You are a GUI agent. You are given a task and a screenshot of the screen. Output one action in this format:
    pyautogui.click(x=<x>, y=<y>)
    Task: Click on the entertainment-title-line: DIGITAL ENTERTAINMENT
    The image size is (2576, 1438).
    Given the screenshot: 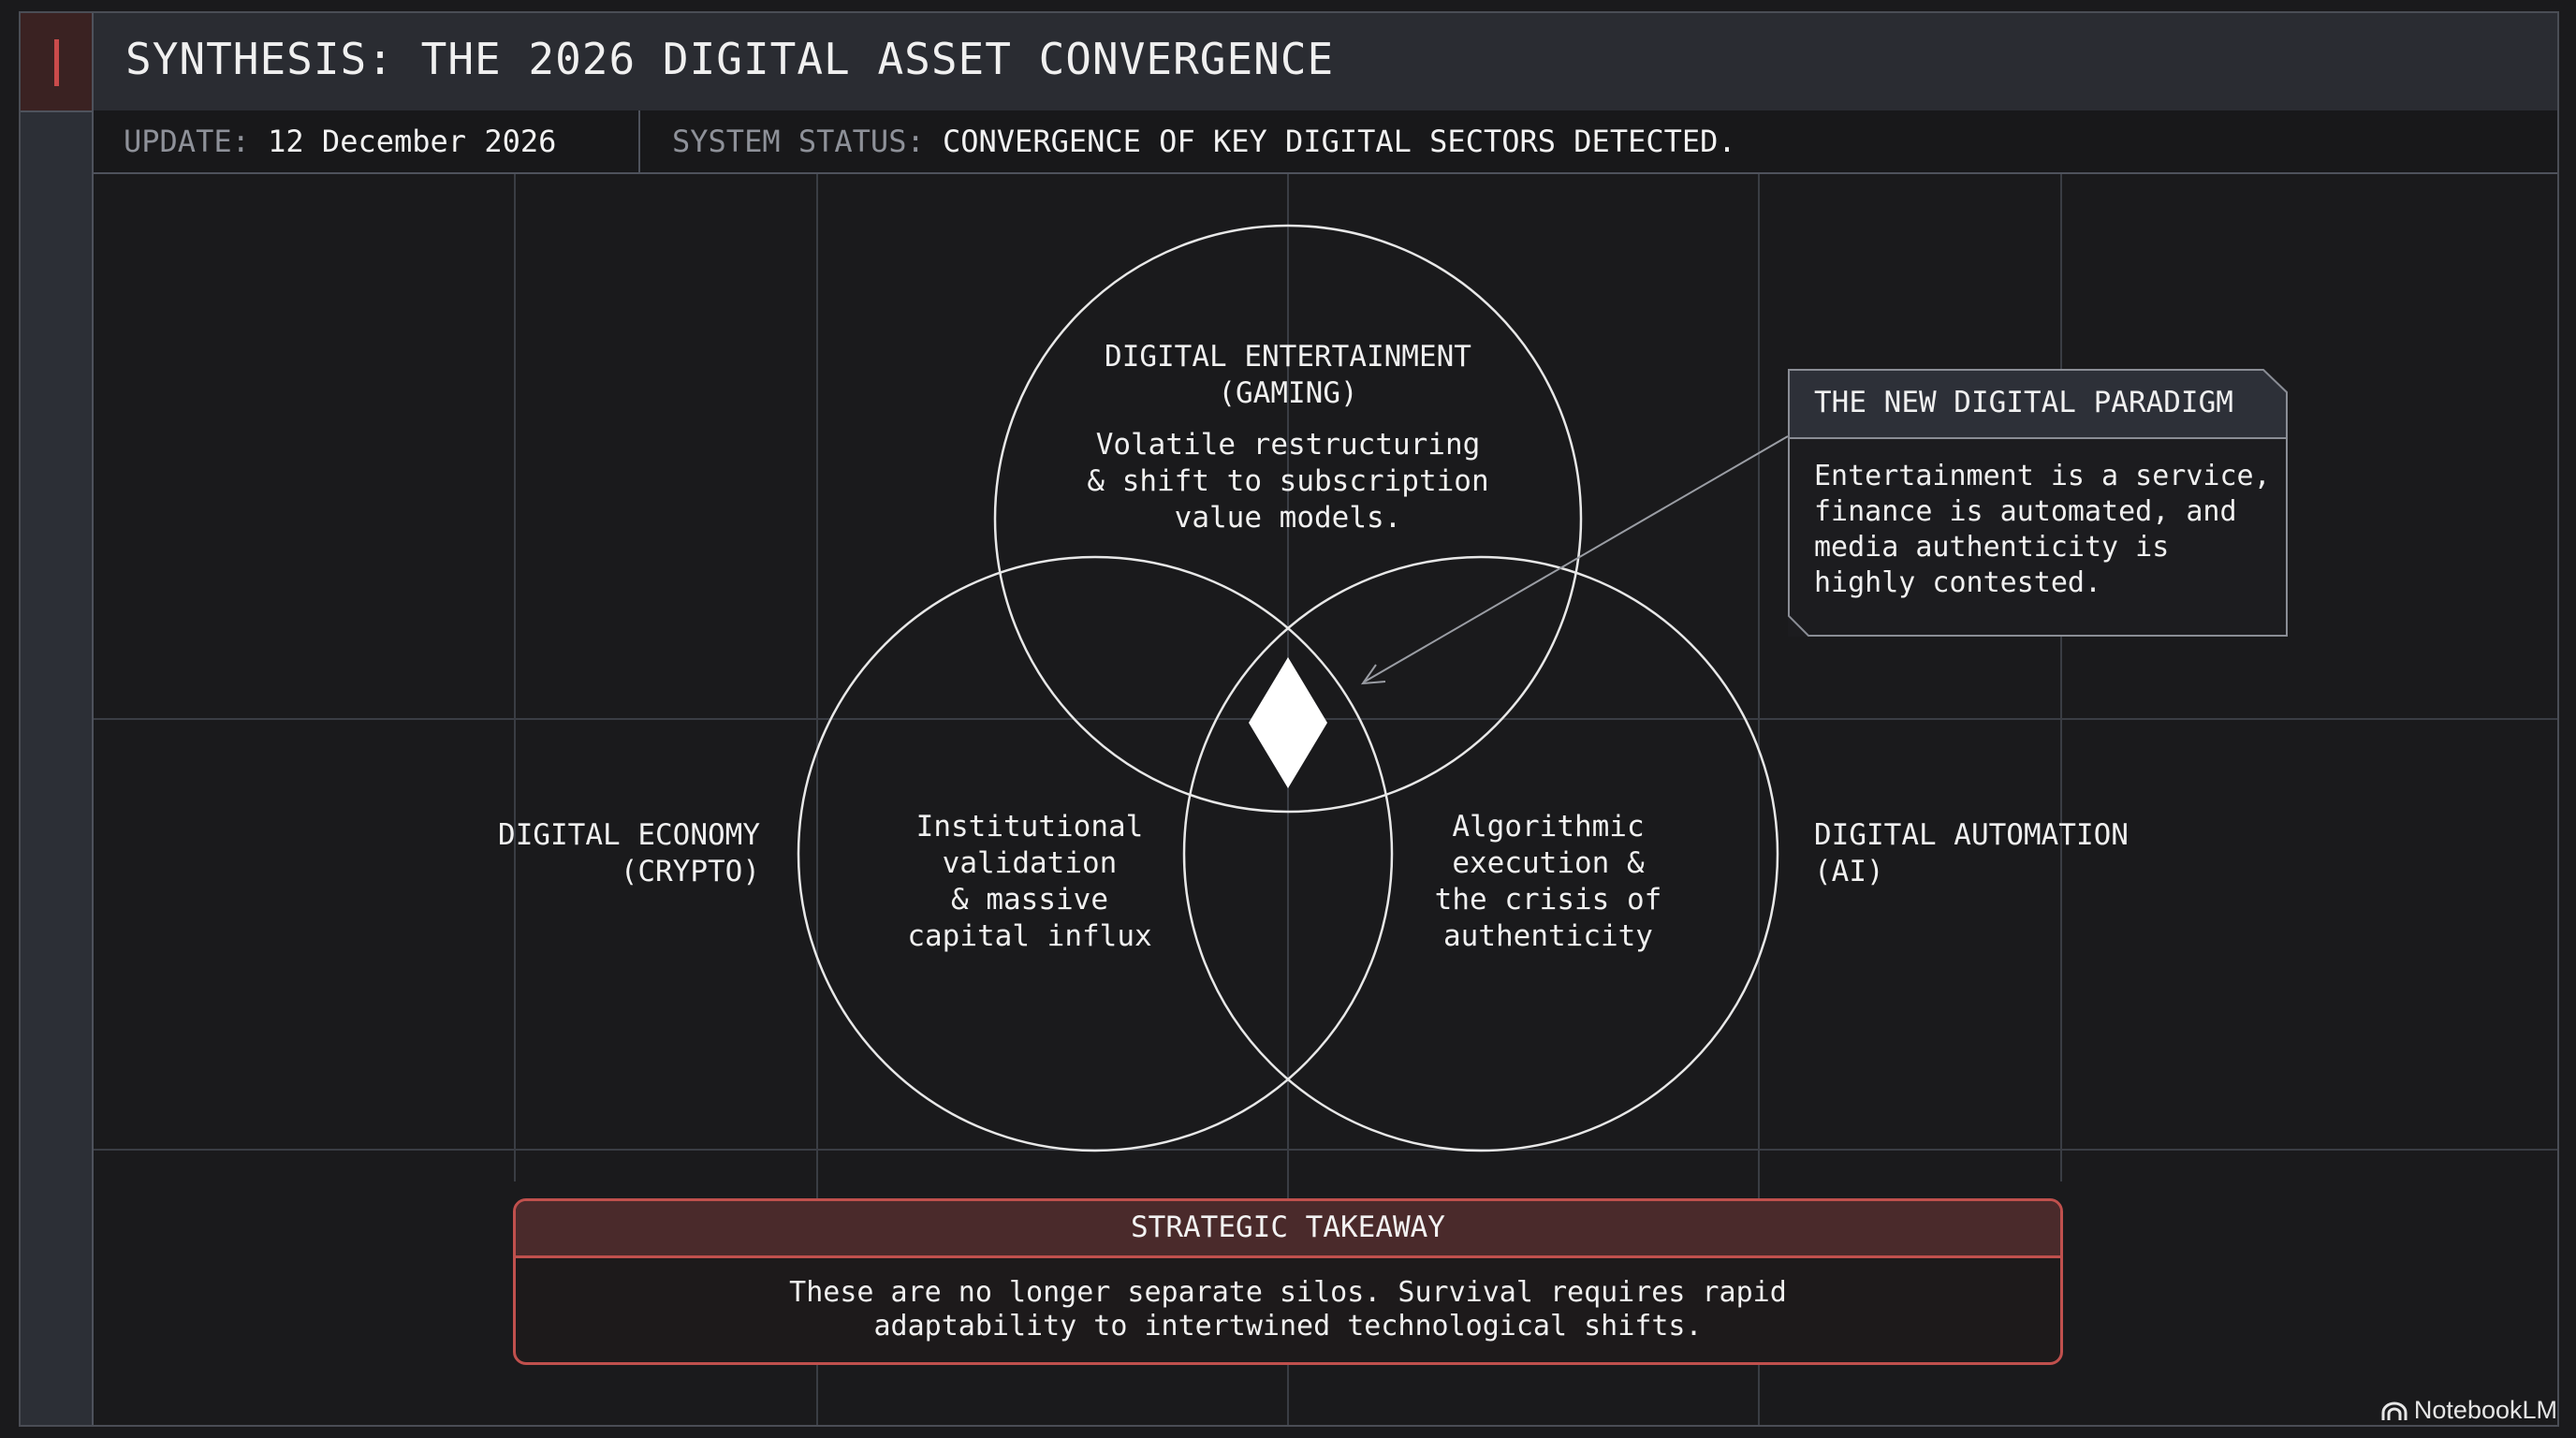 What is the action you would take?
    pyautogui.click(x=1288, y=357)
    